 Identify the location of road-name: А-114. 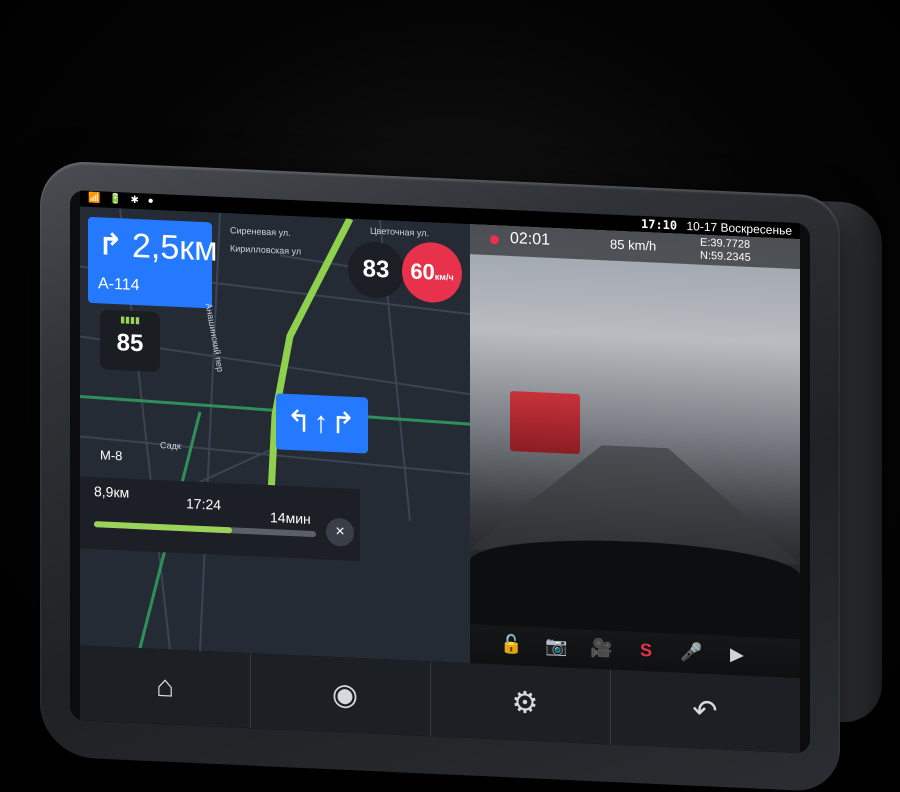
(119, 285).